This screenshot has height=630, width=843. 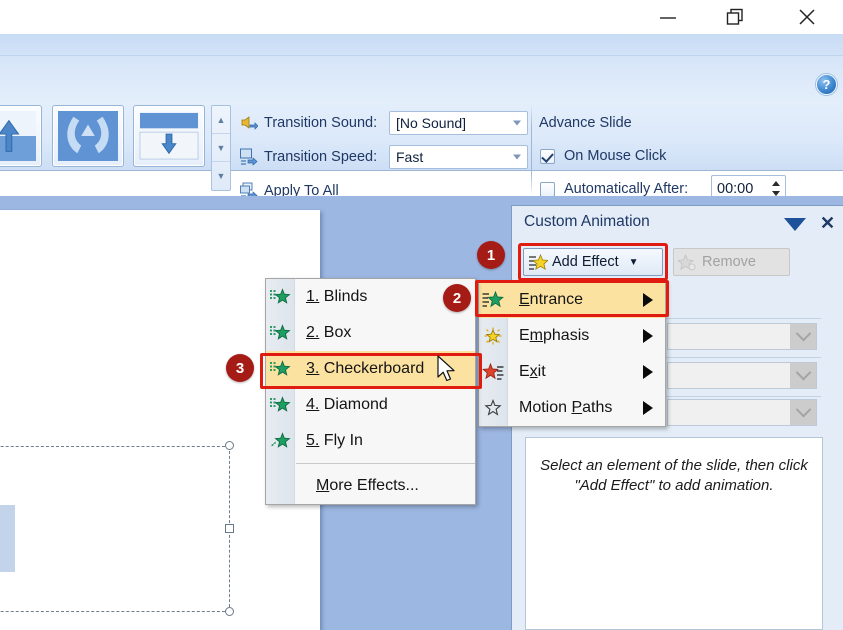 What do you see at coordinates (688, 262) in the screenshot?
I see `remove-star-icon` at bounding box center [688, 262].